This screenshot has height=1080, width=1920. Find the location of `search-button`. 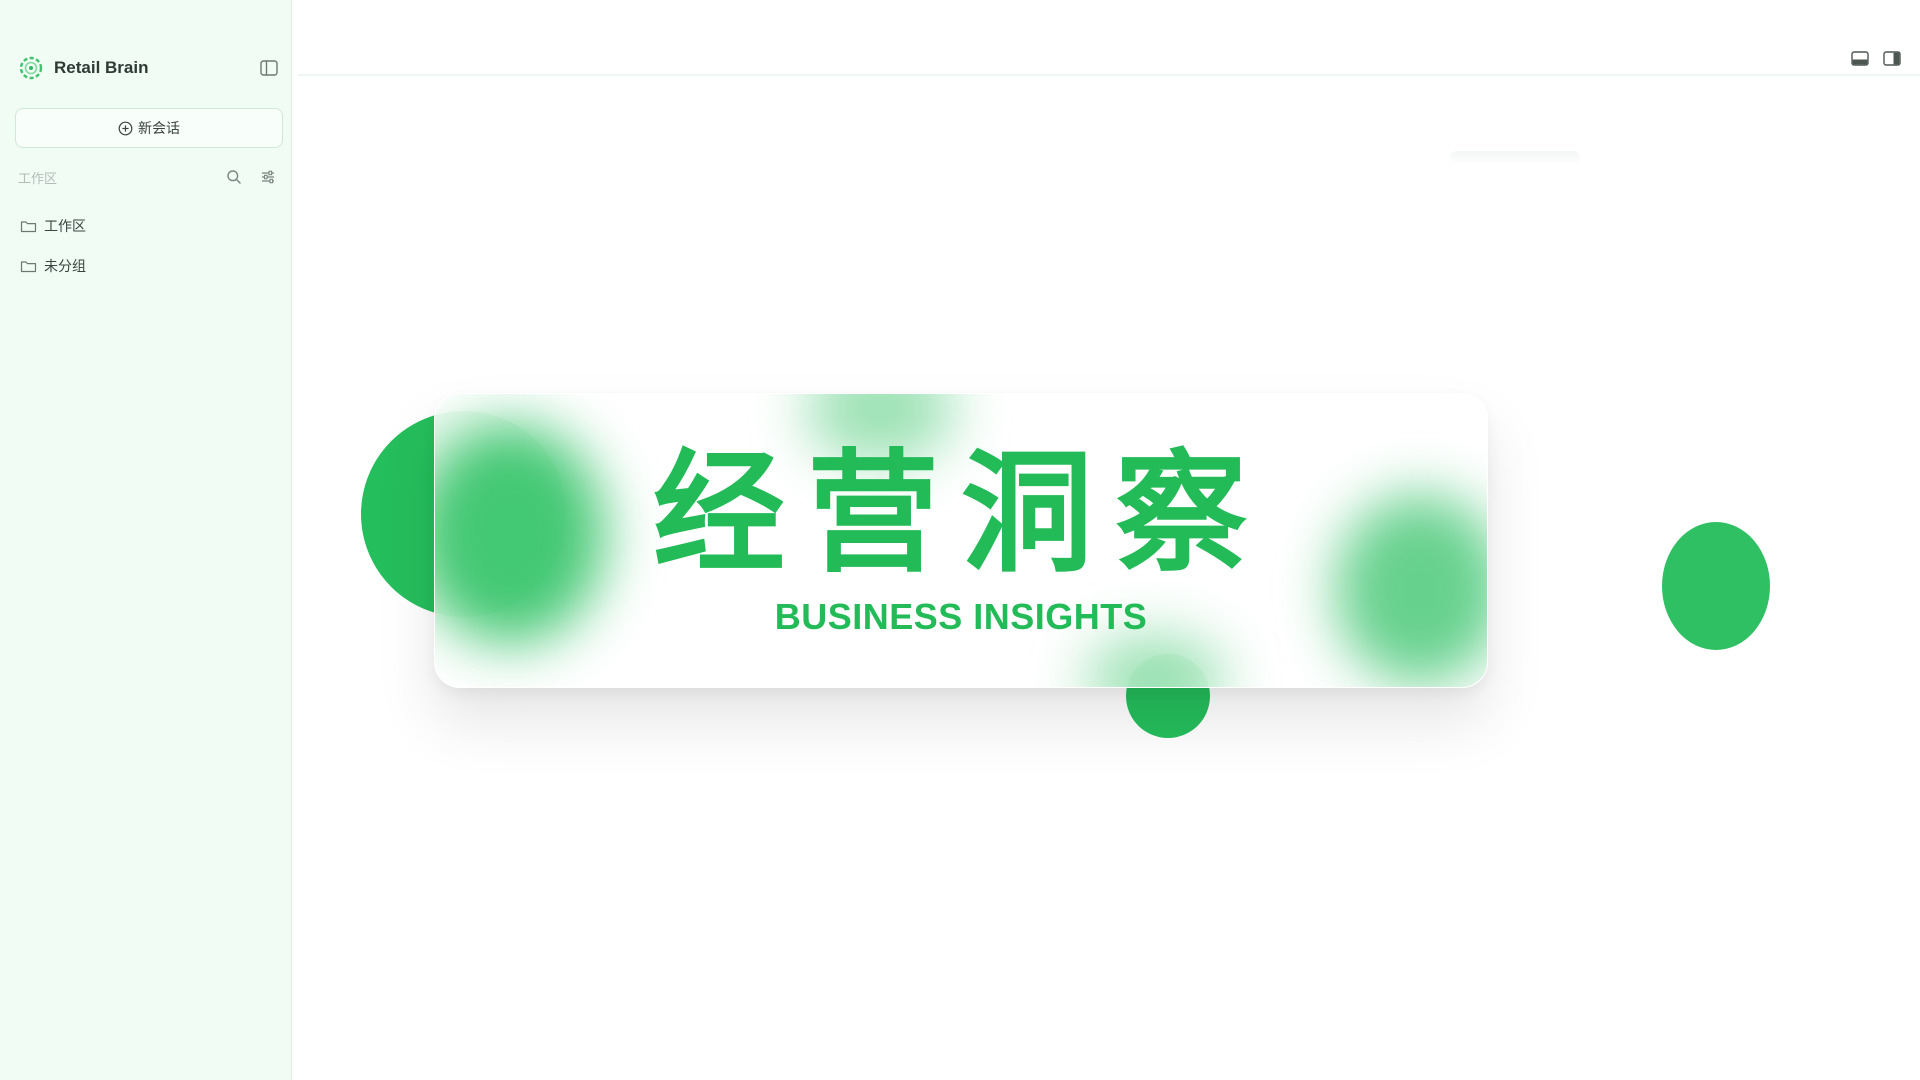

search-button is located at coordinates (234, 177).